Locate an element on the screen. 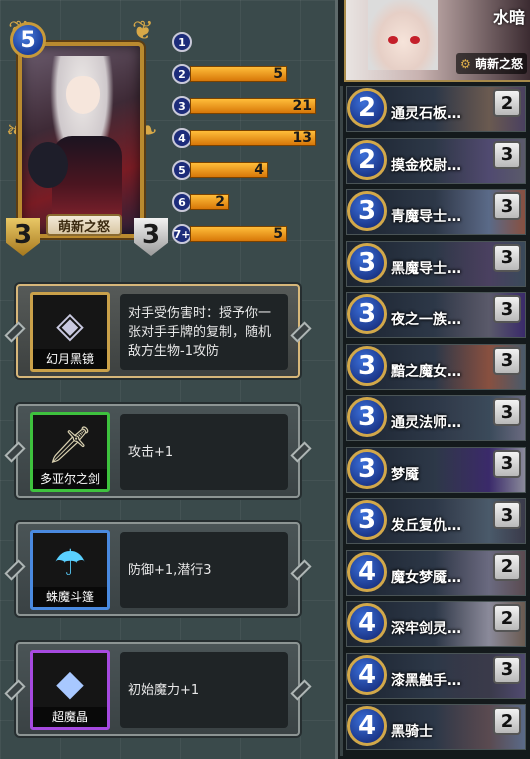  mana-curve-row: 3 21 is located at coordinates (247, 106).